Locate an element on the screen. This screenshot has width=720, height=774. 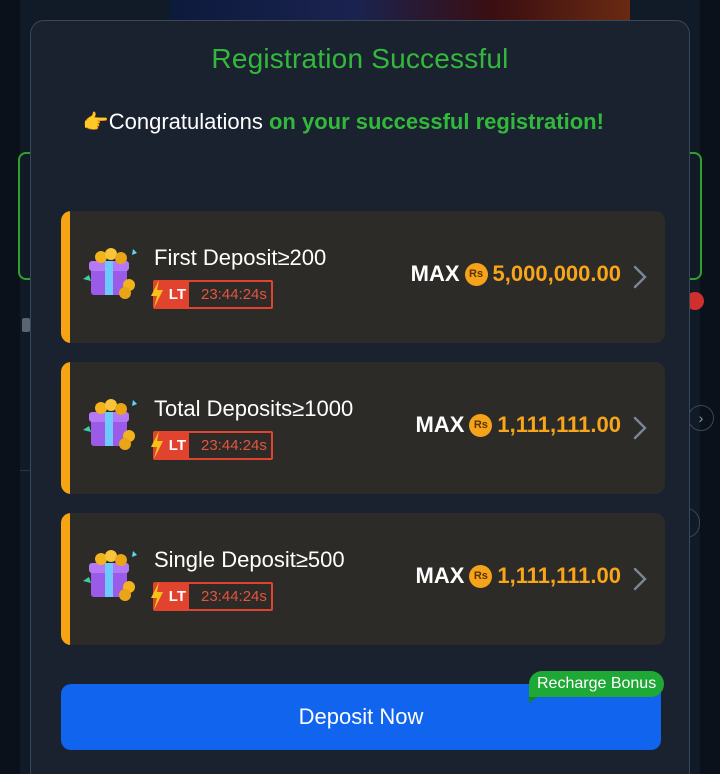
background-carousel-arrow-icon: › is located at coordinates (701, 418).